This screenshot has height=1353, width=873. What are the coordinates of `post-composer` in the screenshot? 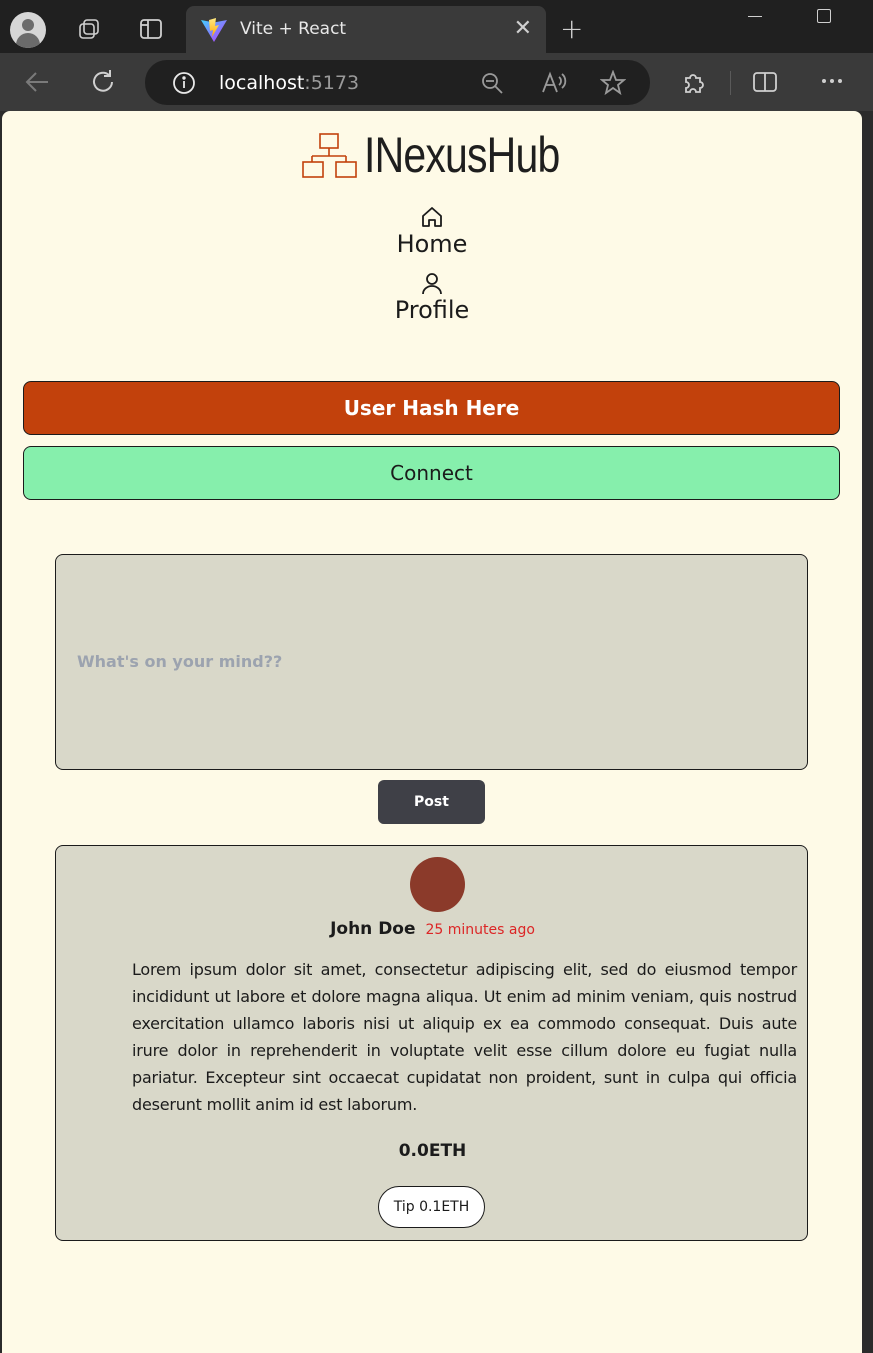 It's located at (431, 662).